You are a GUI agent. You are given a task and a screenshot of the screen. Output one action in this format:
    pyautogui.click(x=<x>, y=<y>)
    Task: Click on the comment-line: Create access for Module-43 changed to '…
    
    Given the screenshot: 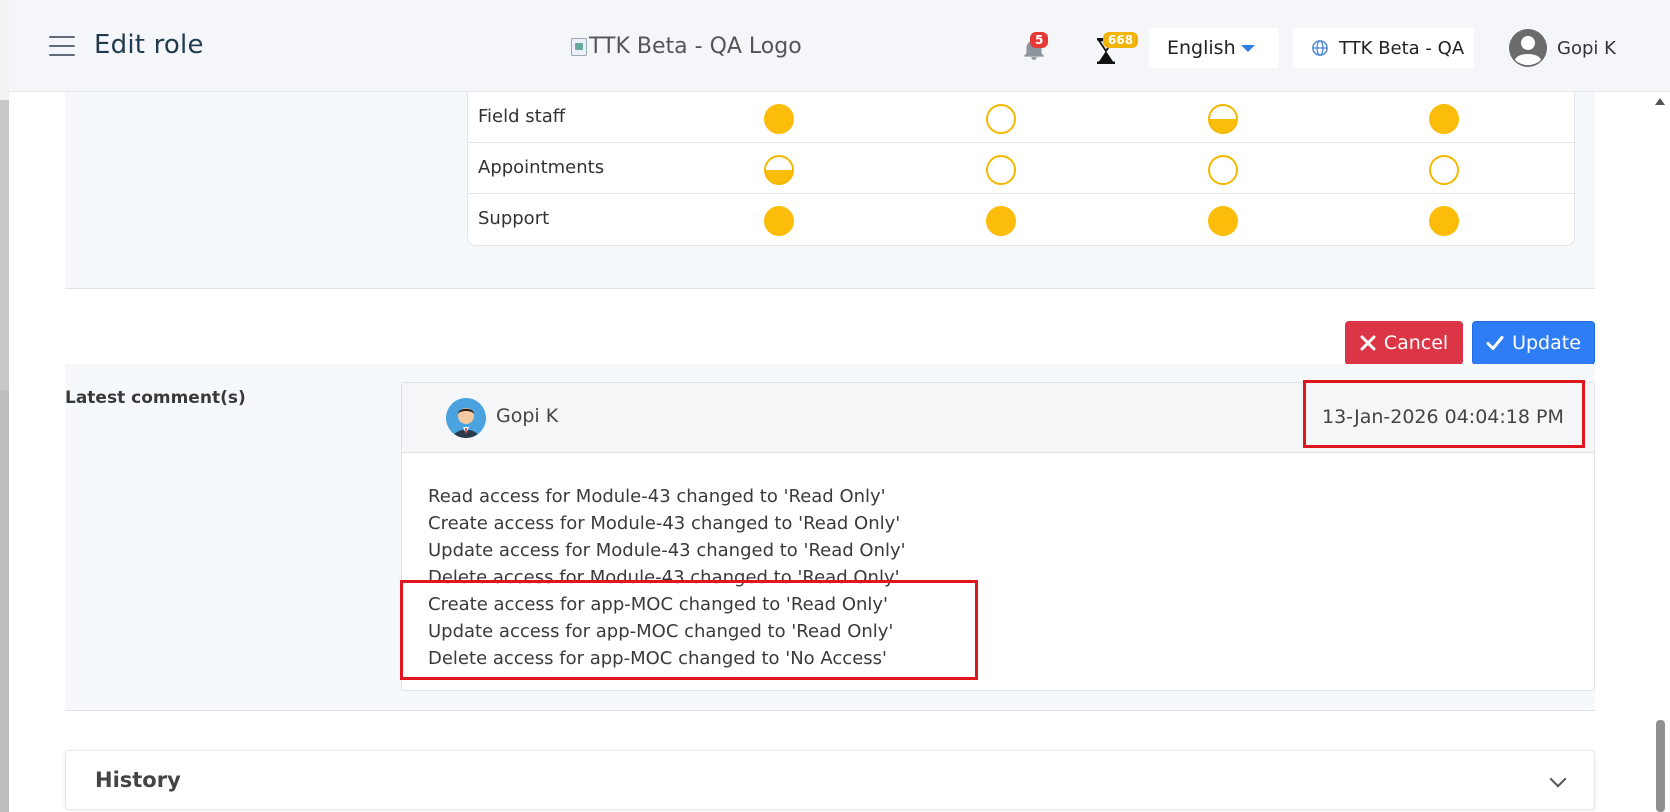 What is the action you would take?
    pyautogui.click(x=664, y=523)
    